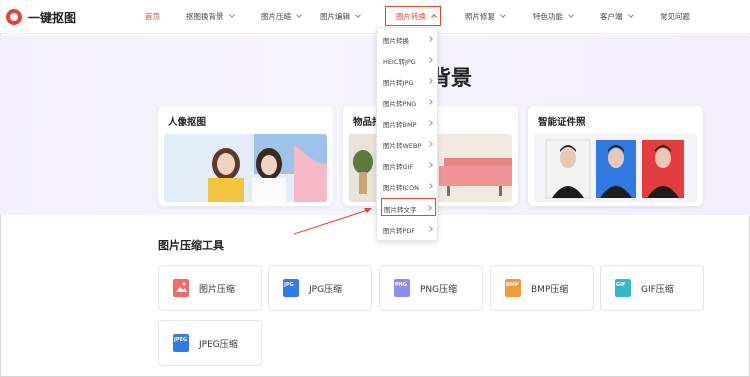 This screenshot has width=750, height=377. Describe the element at coordinates (408, 165) in the screenshot. I see `dropdown-item-to-gif: 图片转GIF` at that location.